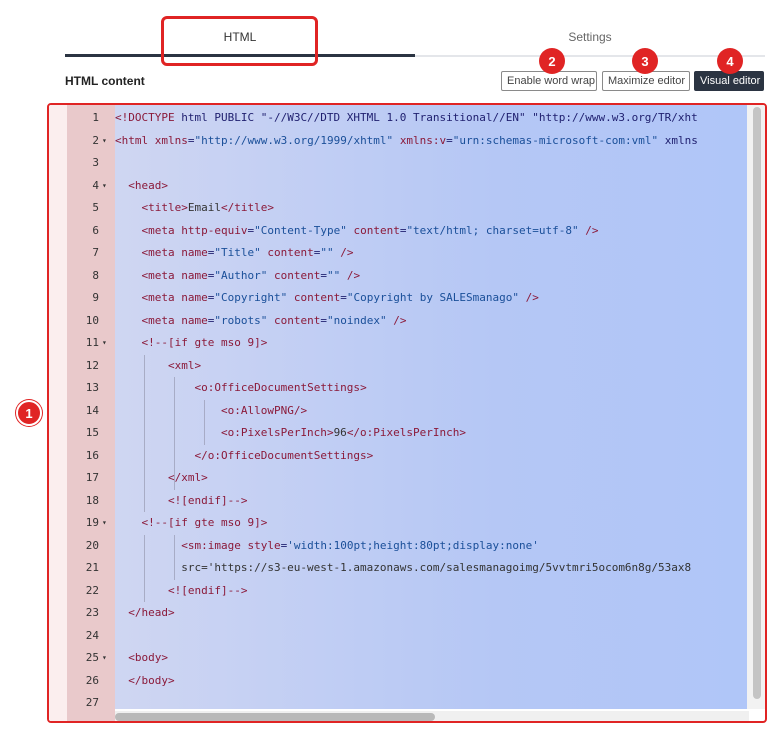 The image size is (783, 742). Describe the element at coordinates (92, 320) in the screenshot. I see `line-number: 10` at that location.